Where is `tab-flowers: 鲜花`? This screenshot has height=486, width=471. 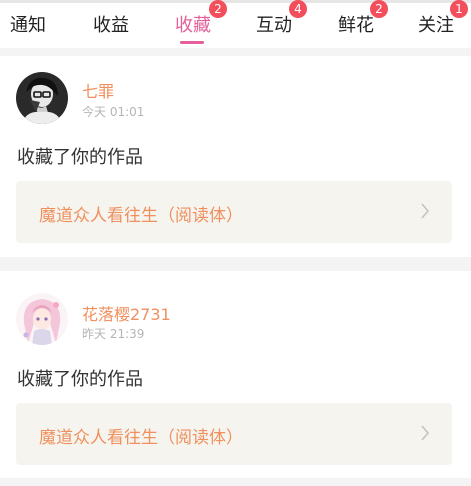
tab-flowers: 鲜花 is located at coordinates (356, 24).